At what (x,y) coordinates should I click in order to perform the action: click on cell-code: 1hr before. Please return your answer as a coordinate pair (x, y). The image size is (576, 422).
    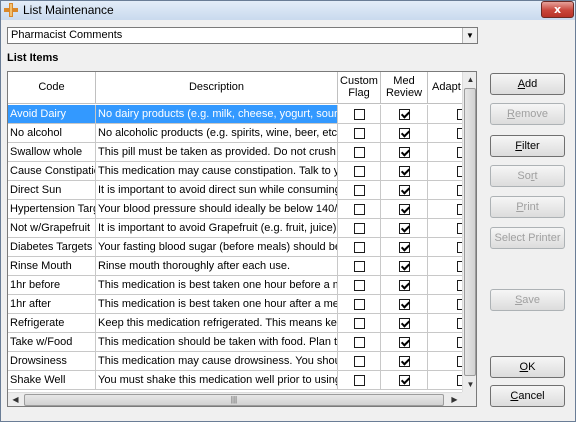
    Looking at the image, I should click on (52, 285).